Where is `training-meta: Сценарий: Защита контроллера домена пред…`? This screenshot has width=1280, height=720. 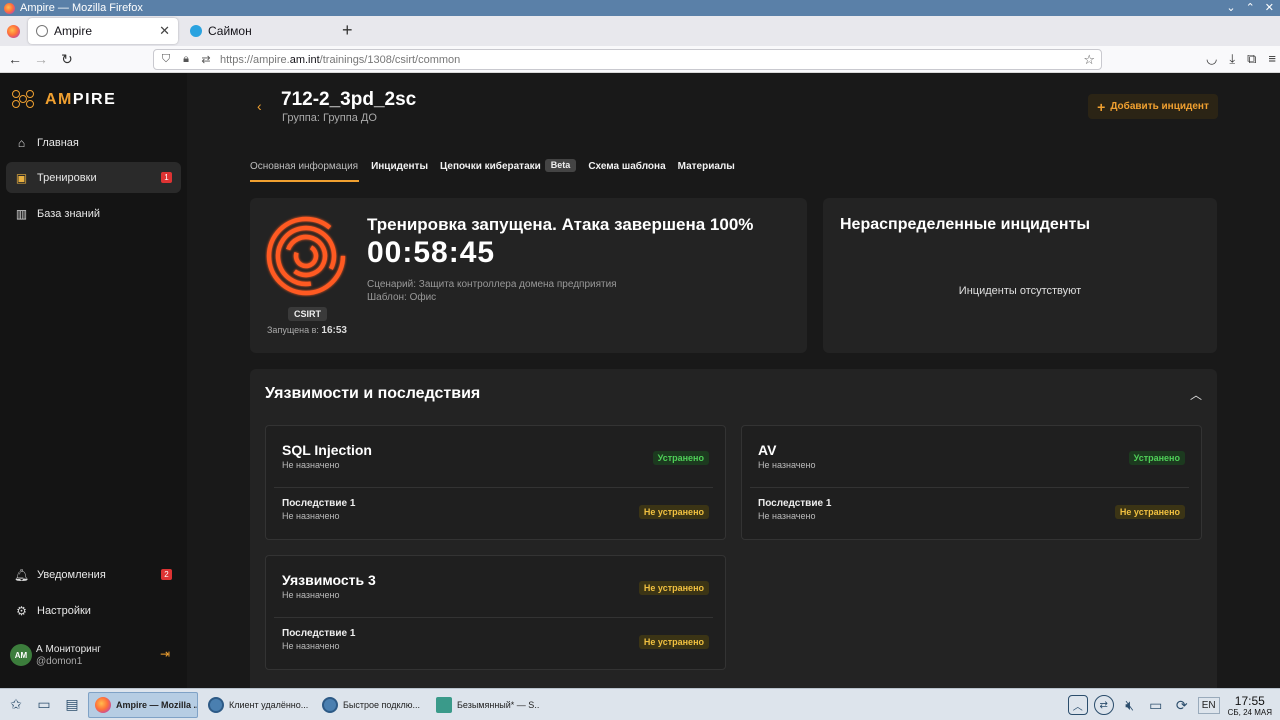 training-meta: Сценарий: Защита контроллера домена пред… is located at coordinates (492, 291).